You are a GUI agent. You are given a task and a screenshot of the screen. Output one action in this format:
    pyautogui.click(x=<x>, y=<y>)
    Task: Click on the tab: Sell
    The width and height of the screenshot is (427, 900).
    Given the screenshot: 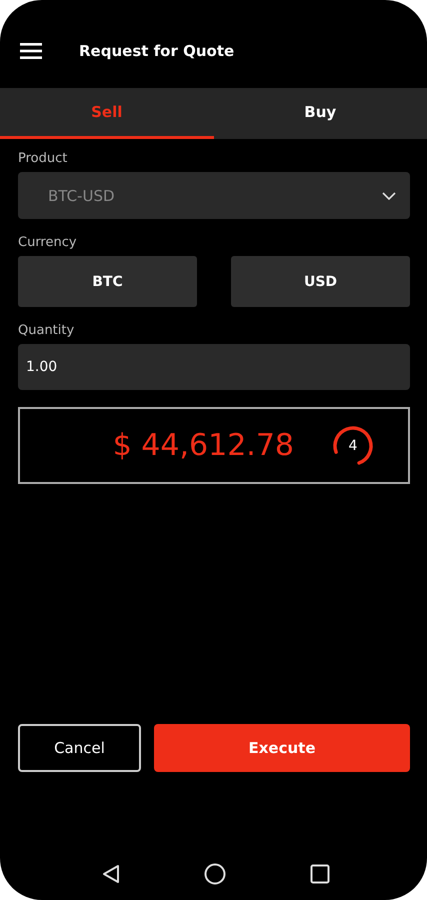 What is the action you would take?
    pyautogui.click(x=107, y=113)
    